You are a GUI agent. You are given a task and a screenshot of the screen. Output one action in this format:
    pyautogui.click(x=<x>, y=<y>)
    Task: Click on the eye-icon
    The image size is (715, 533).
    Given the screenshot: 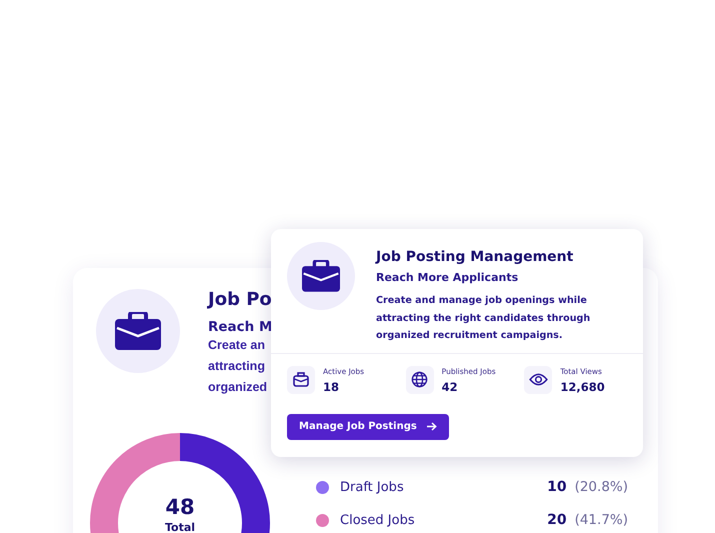 What is the action you would take?
    pyautogui.click(x=538, y=380)
    